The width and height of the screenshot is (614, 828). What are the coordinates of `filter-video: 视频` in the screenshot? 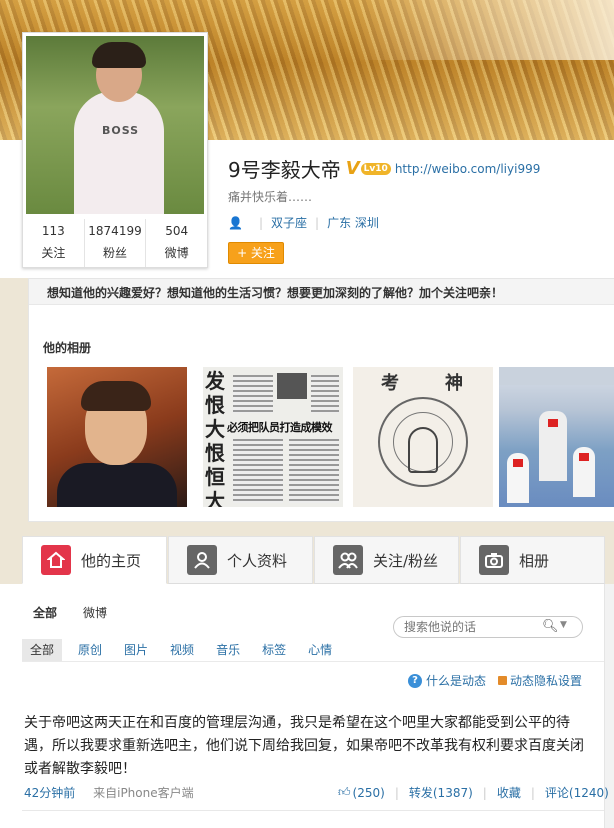 It's located at (182, 650).